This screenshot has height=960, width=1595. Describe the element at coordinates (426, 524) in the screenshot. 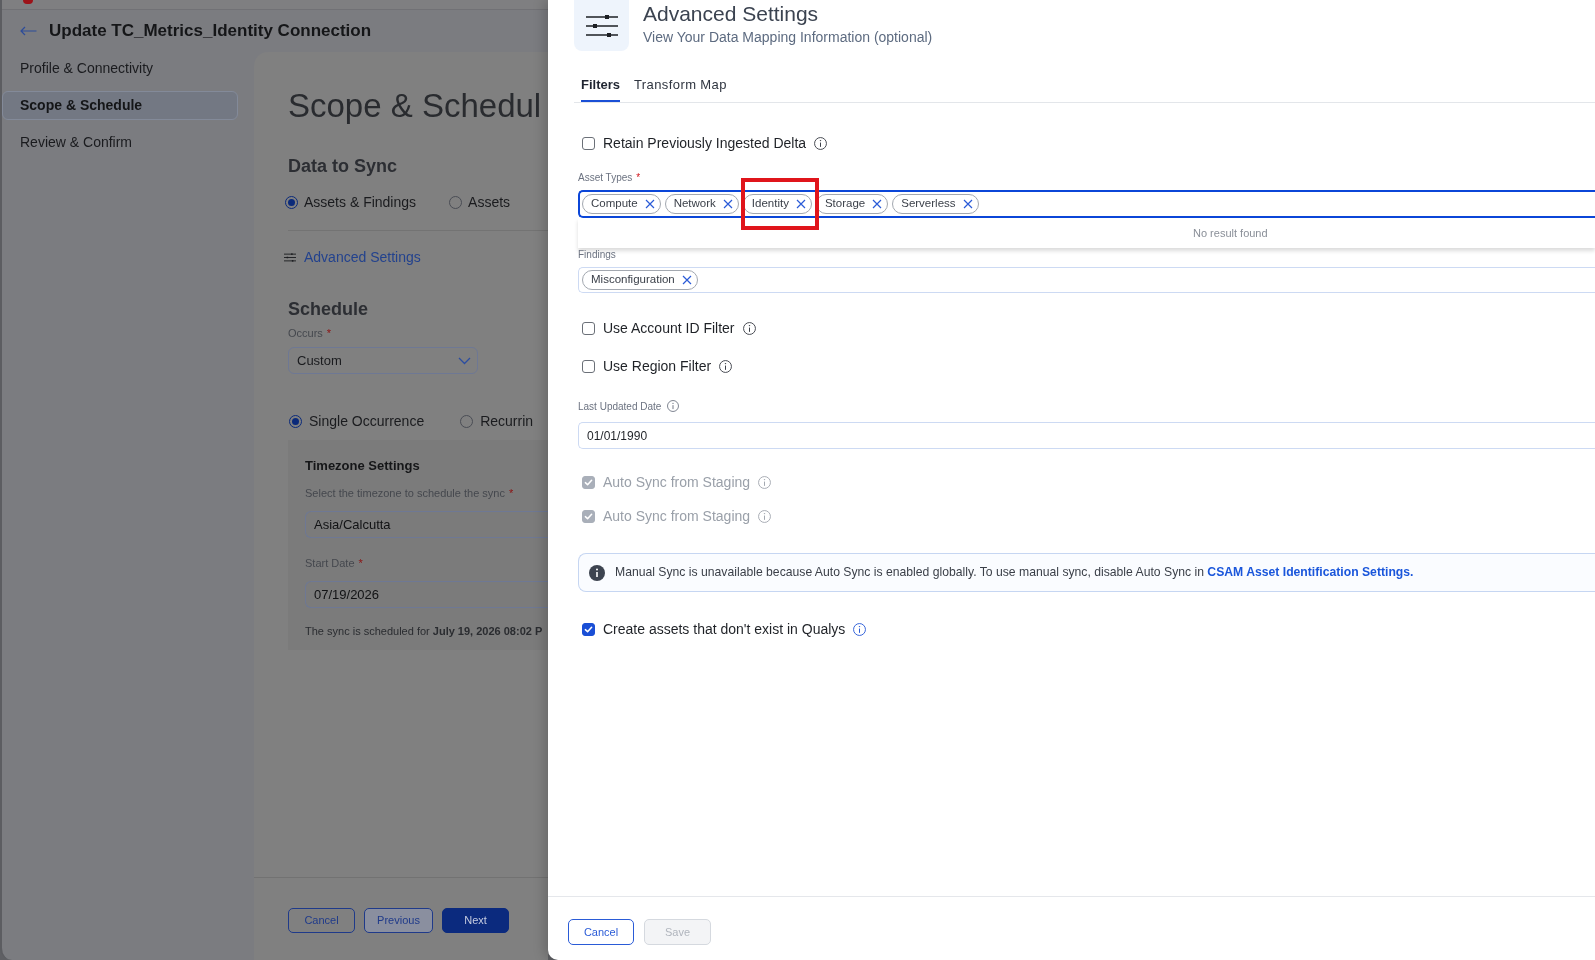

I see `timezone-field: Asia/Calcutta` at that location.